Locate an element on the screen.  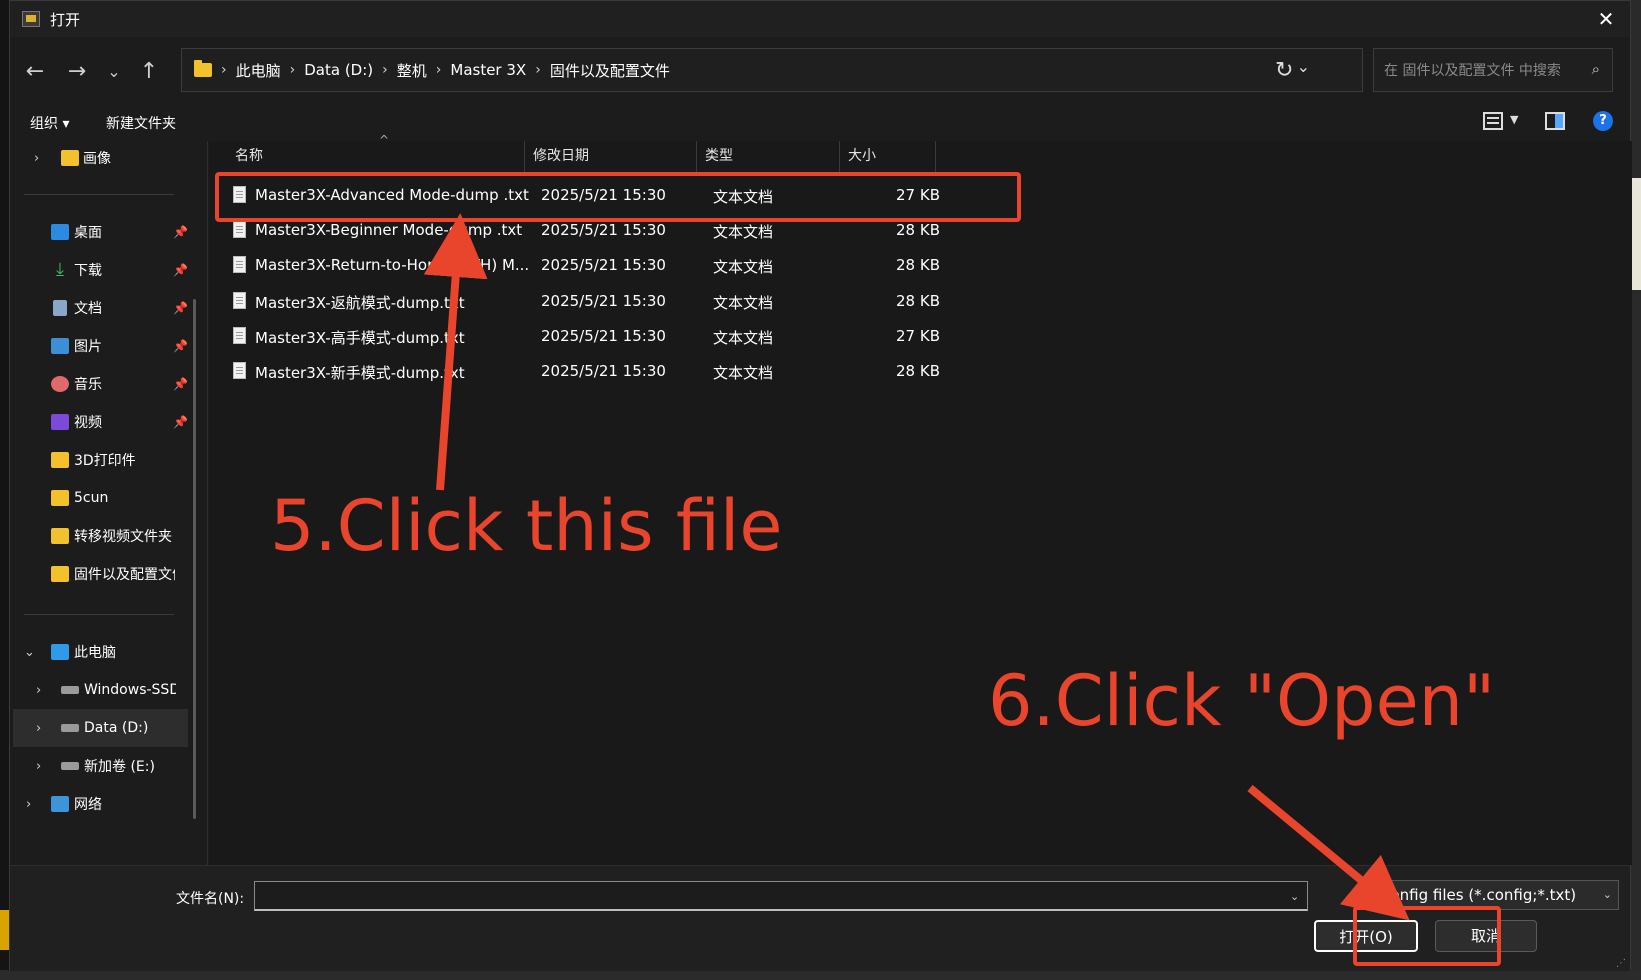
pane-splitter is located at coordinates (207, 503).